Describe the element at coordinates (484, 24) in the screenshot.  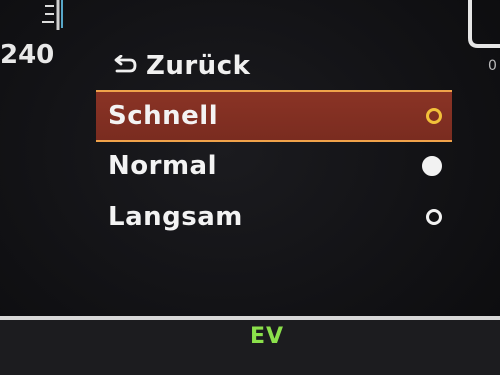
I see `right-gauge` at that location.